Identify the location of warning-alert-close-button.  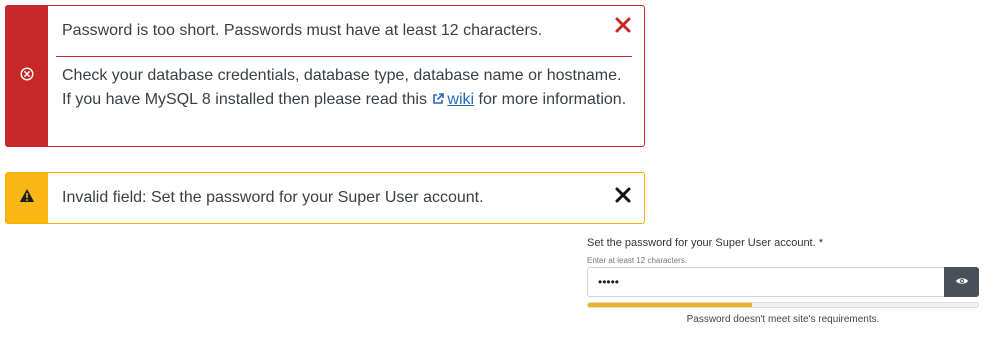
(623, 195).